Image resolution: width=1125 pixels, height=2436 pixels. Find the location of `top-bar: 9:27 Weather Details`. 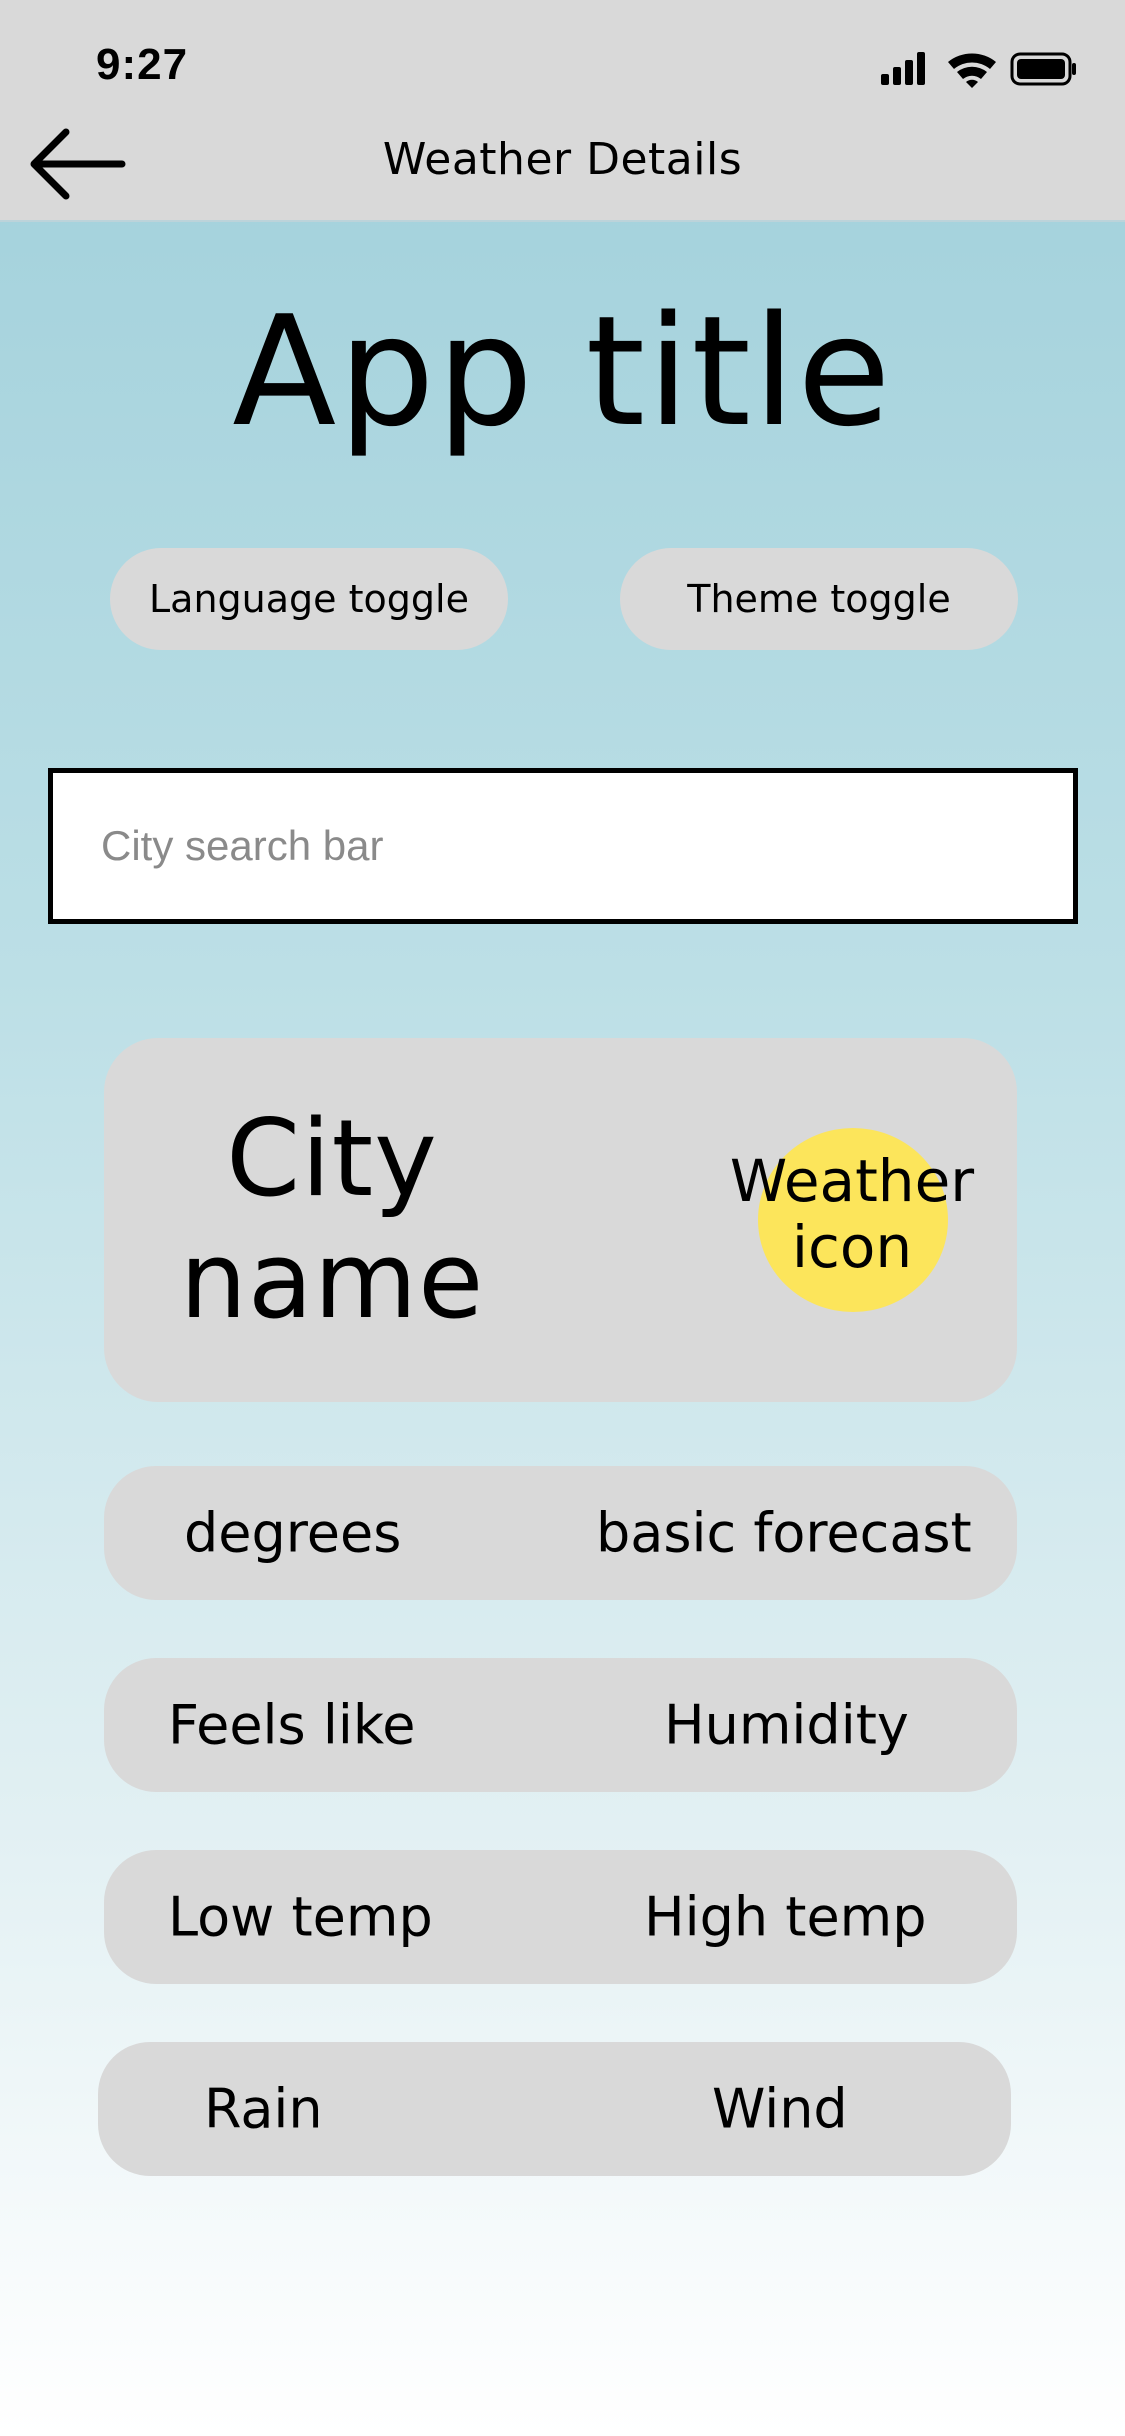

top-bar: 9:27 Weather Details is located at coordinates (562, 111).